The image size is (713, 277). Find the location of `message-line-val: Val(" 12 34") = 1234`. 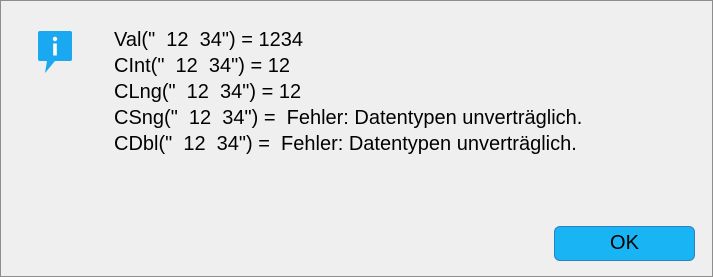

message-line-val: Val(" 12 34") = 1234 is located at coordinates (208, 40).